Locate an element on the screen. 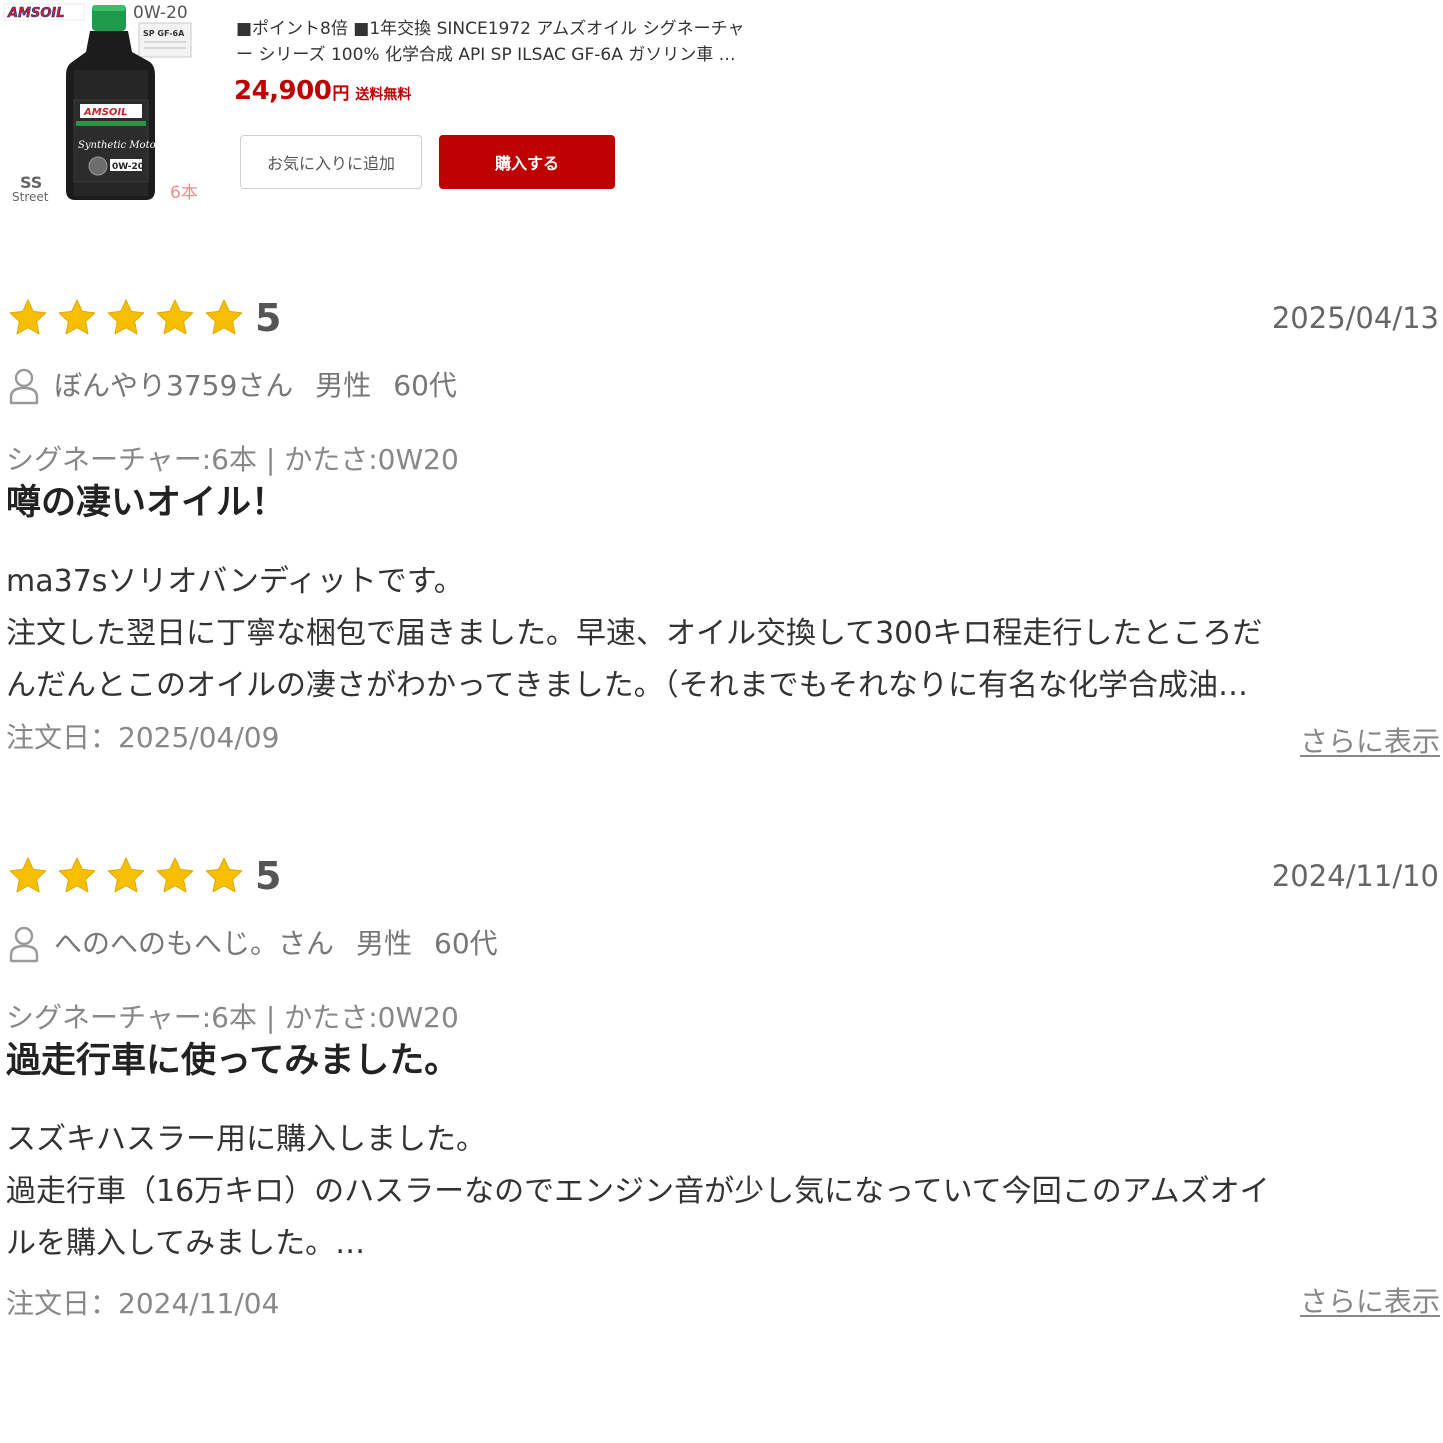 Image resolution: width=1443 pixels, height=1443 pixels. order-date: 注文日：2024/11/04 is located at coordinates (143, 1303).